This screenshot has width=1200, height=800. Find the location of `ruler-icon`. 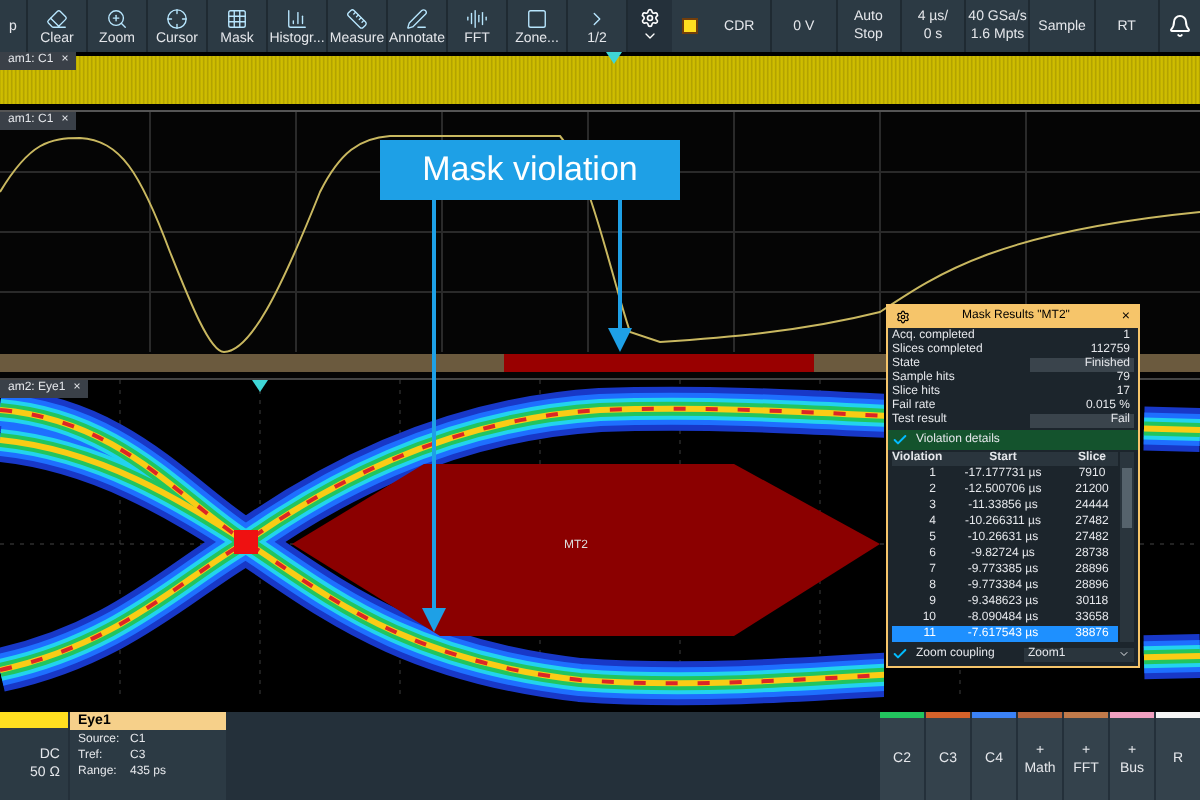

ruler-icon is located at coordinates (357, 18).